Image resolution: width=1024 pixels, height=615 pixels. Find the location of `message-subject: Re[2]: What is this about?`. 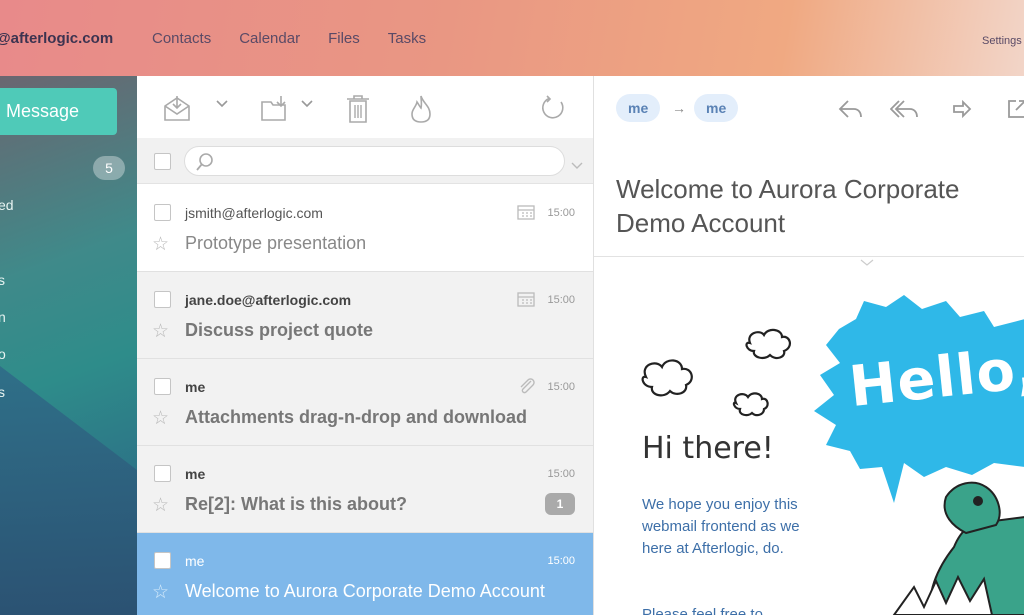

message-subject: Re[2]: What is this about? is located at coordinates (296, 504).